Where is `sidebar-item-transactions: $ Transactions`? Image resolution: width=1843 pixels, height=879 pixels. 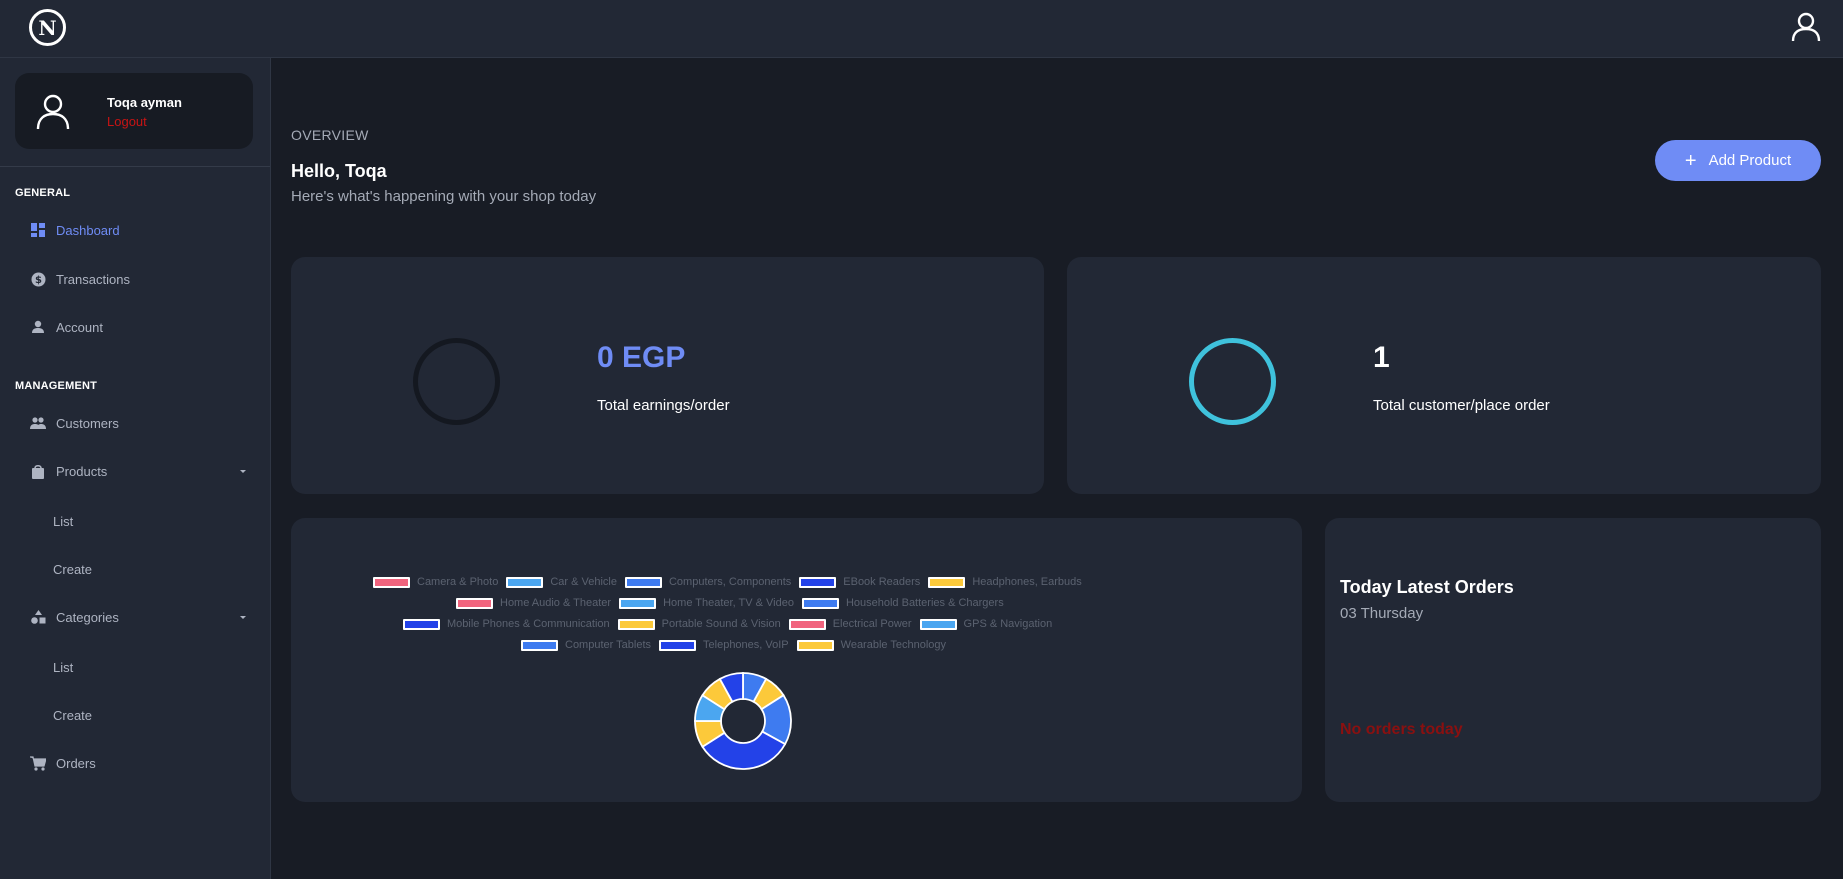
sidebar-item-transactions: $ Transactions is located at coordinates (140, 279).